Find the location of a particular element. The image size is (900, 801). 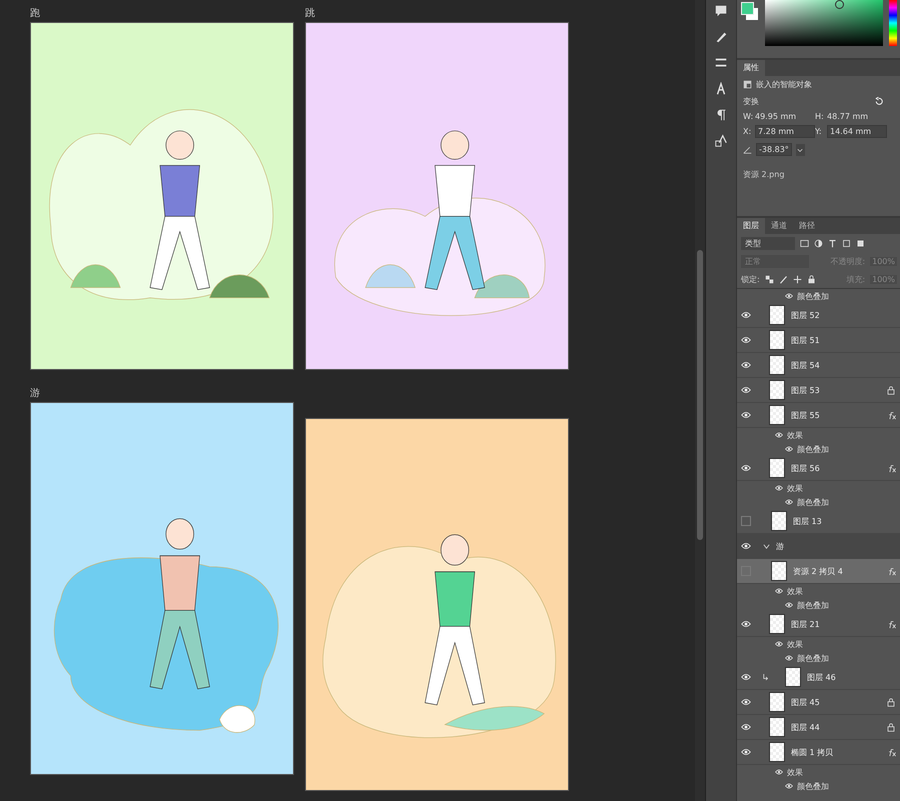

layer-row: 图层 54 is located at coordinates (818, 365).